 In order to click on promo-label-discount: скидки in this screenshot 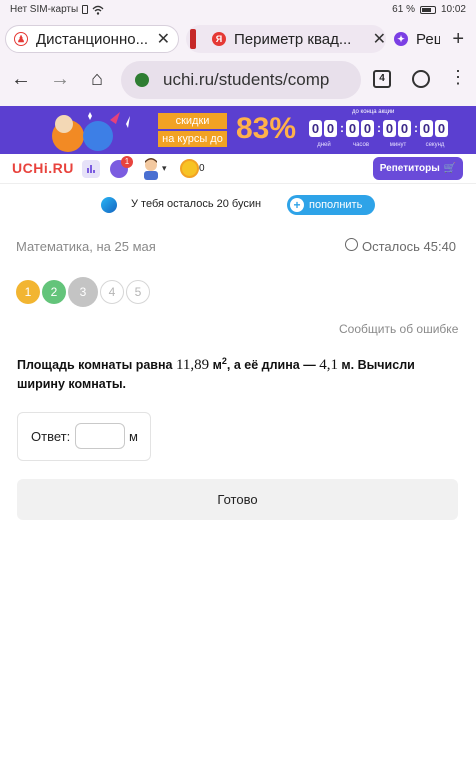, I will do `click(192, 121)`.